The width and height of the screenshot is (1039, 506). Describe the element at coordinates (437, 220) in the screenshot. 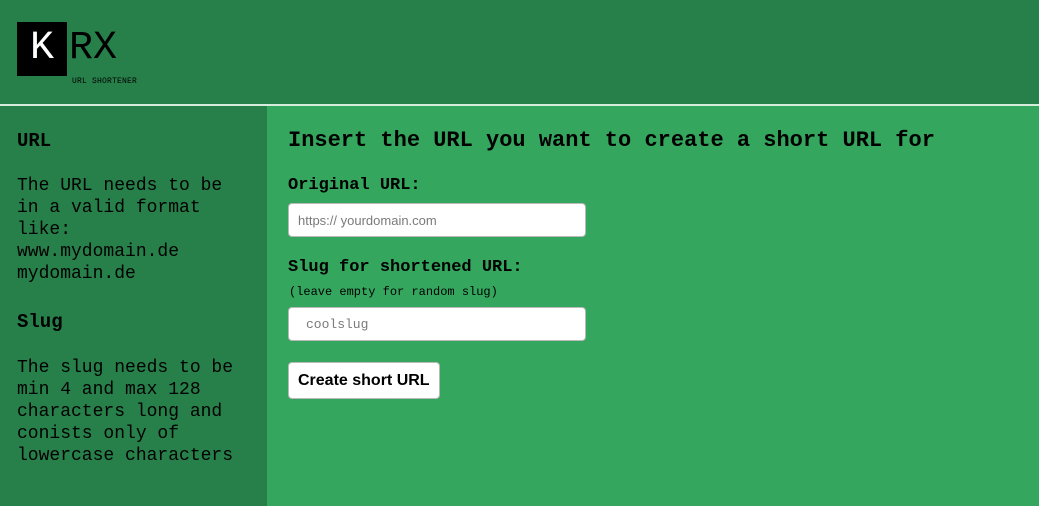

I see `original-url-input` at that location.